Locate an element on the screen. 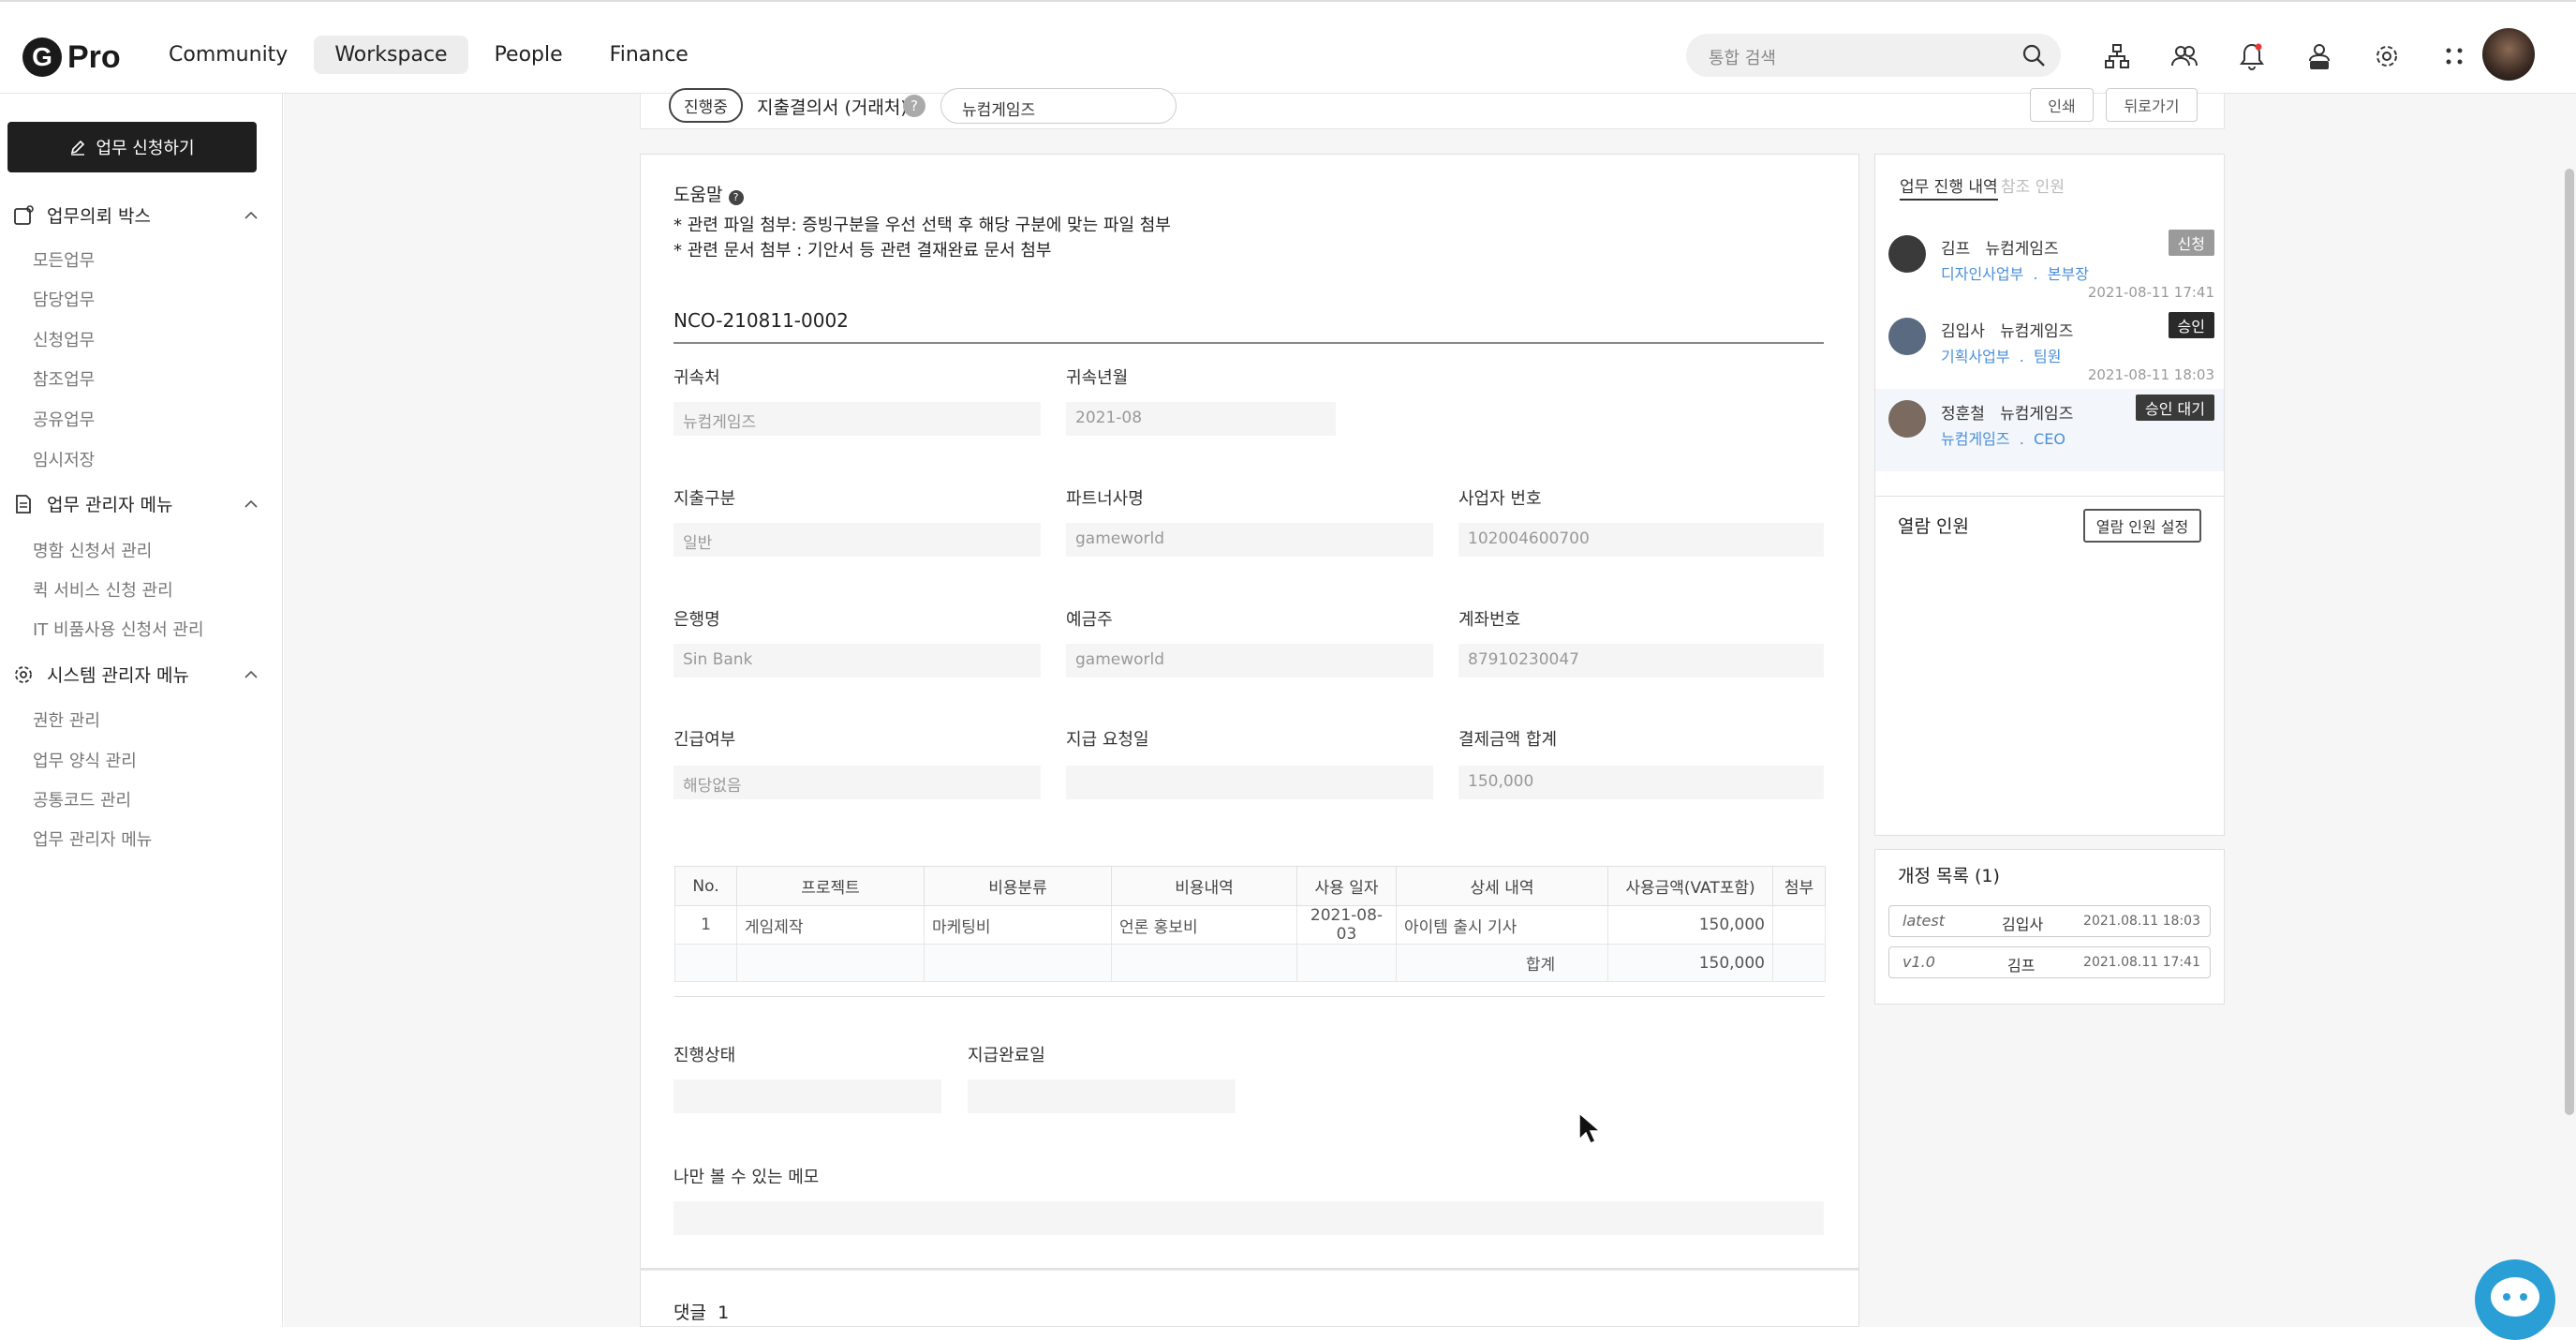  tab-referenced-people: 참조 인원 is located at coordinates (2033, 185).